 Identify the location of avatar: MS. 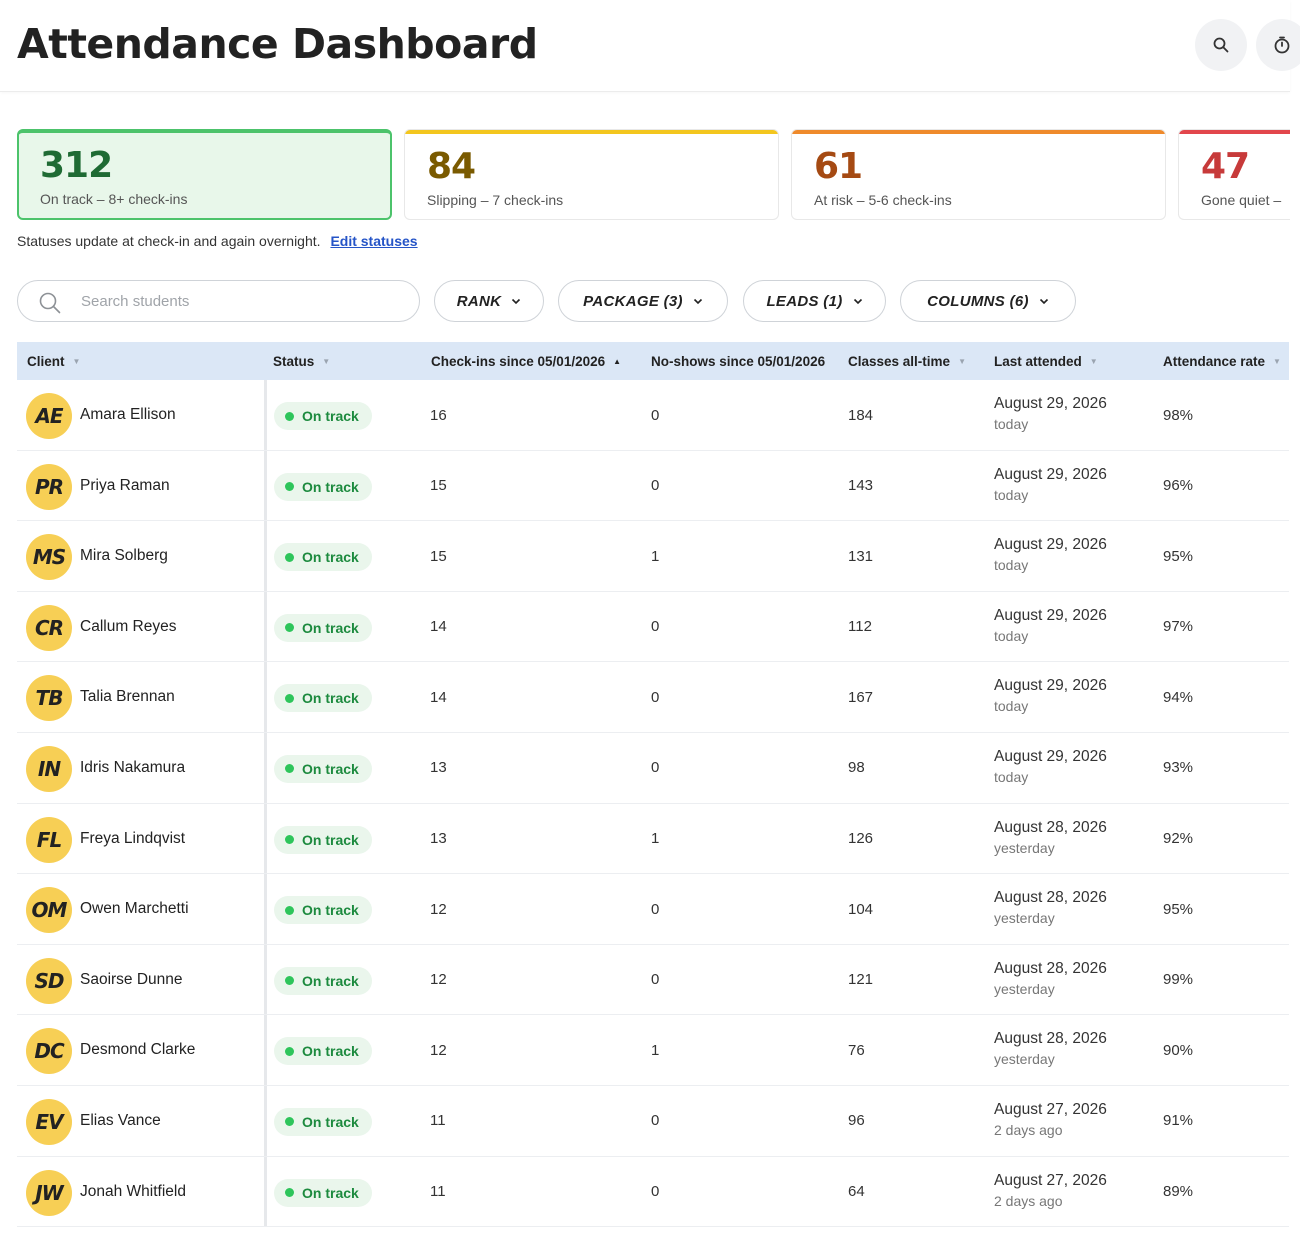
(49, 557).